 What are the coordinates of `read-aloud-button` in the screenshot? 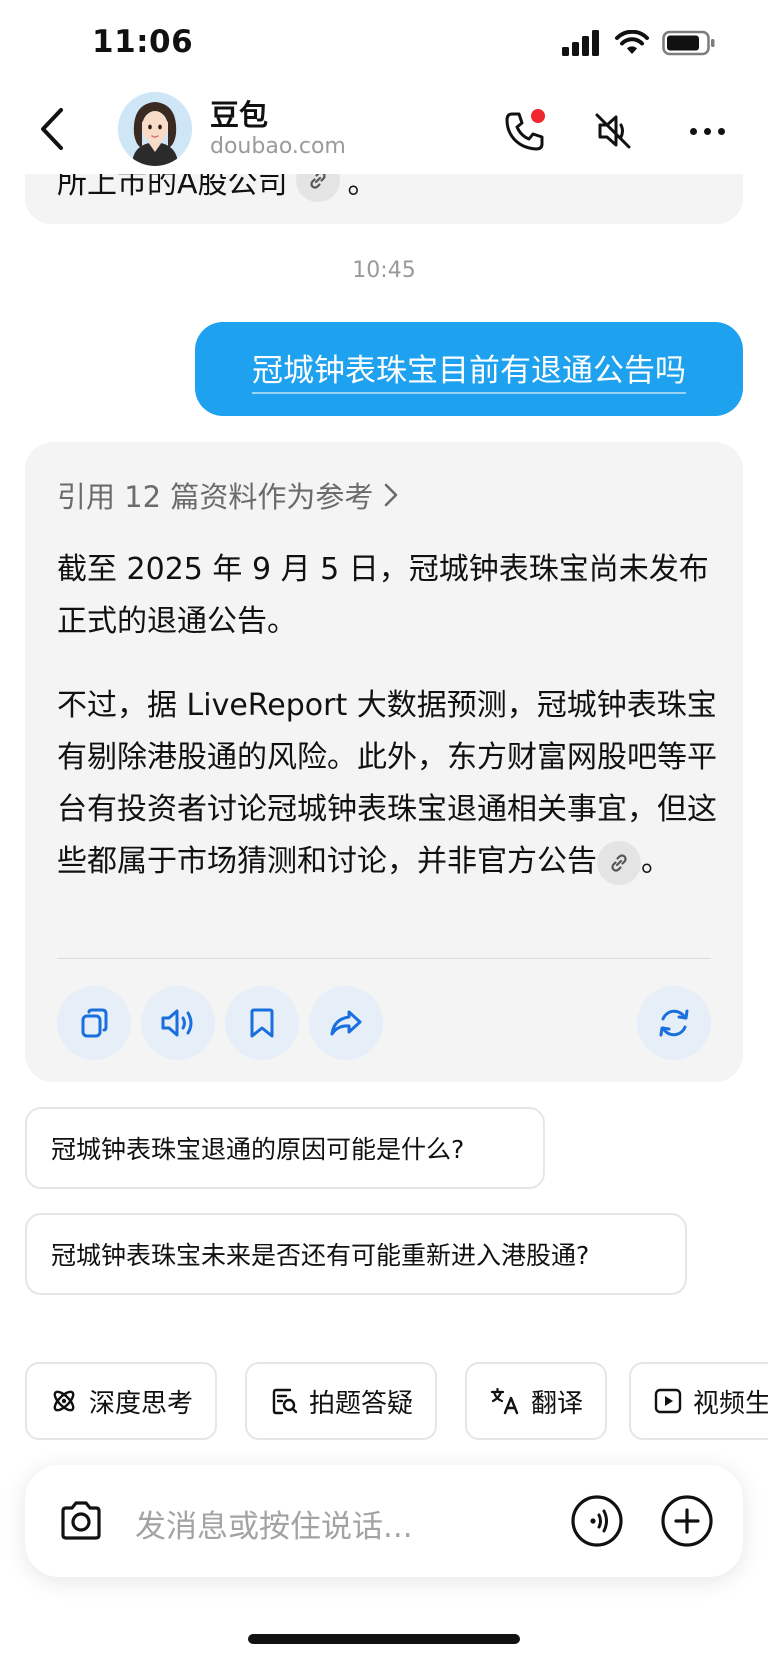 It's located at (178, 1023).